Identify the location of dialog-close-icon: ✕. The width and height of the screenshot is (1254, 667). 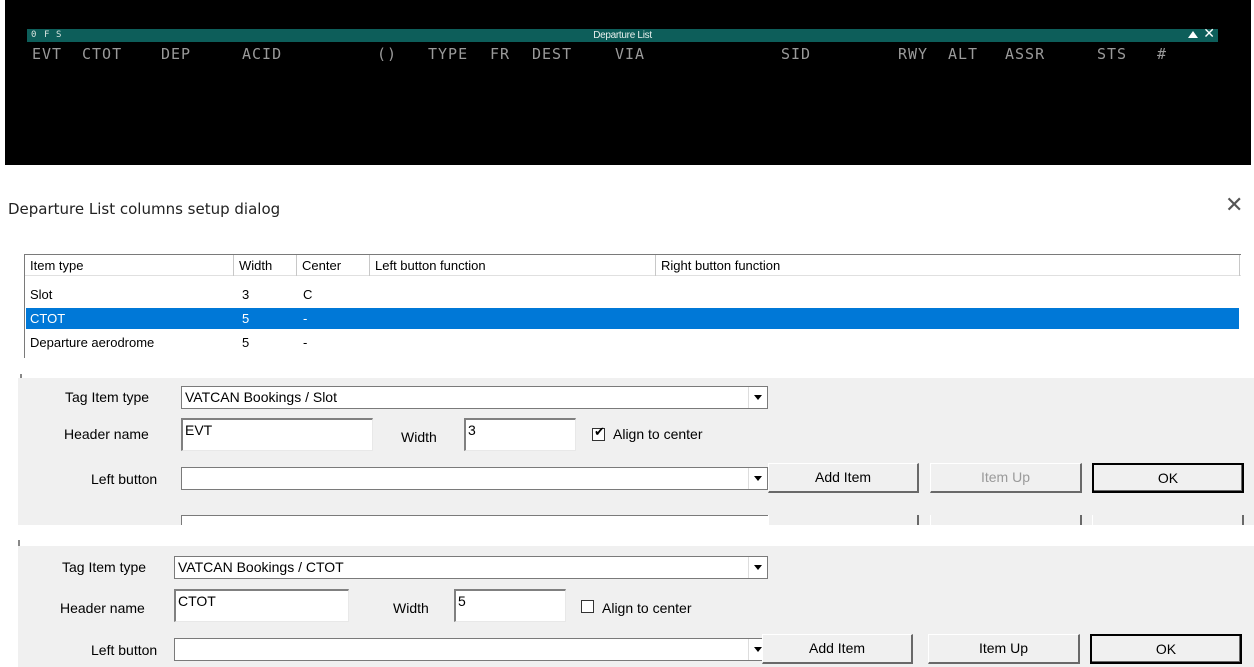
(1234, 205).